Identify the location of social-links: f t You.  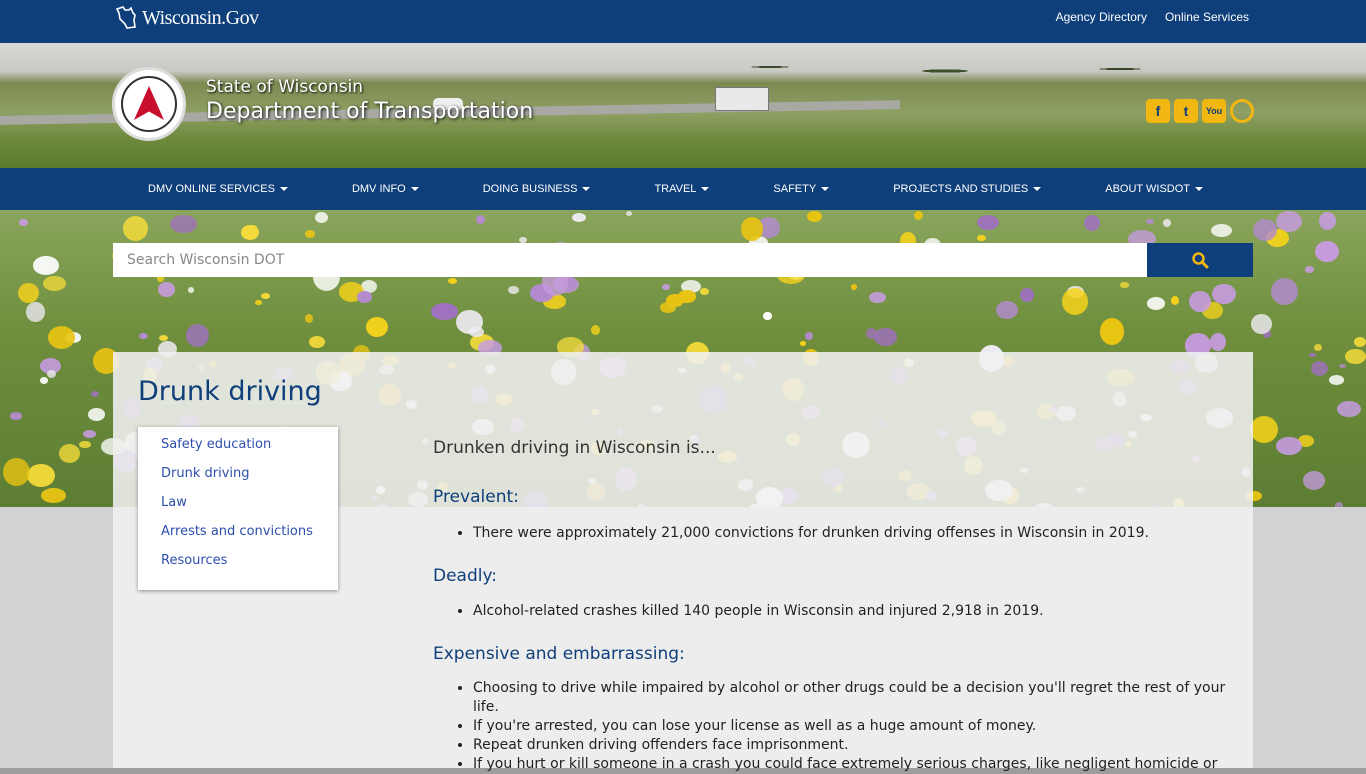
(1200, 111).